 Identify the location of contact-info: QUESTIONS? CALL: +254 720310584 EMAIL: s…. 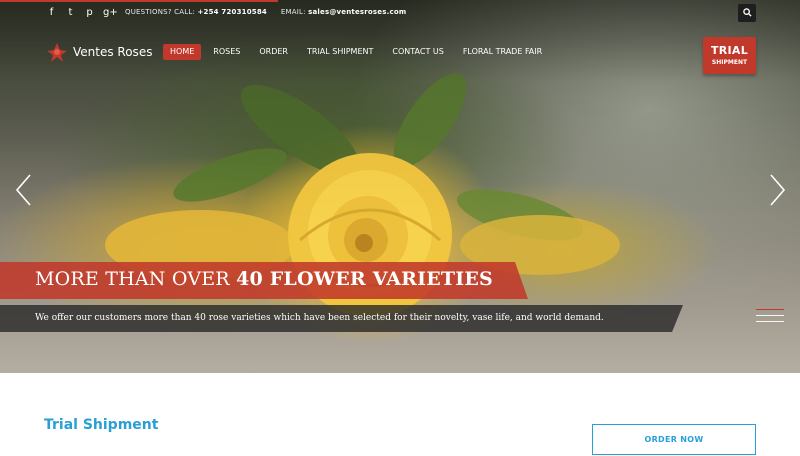
(265, 12).